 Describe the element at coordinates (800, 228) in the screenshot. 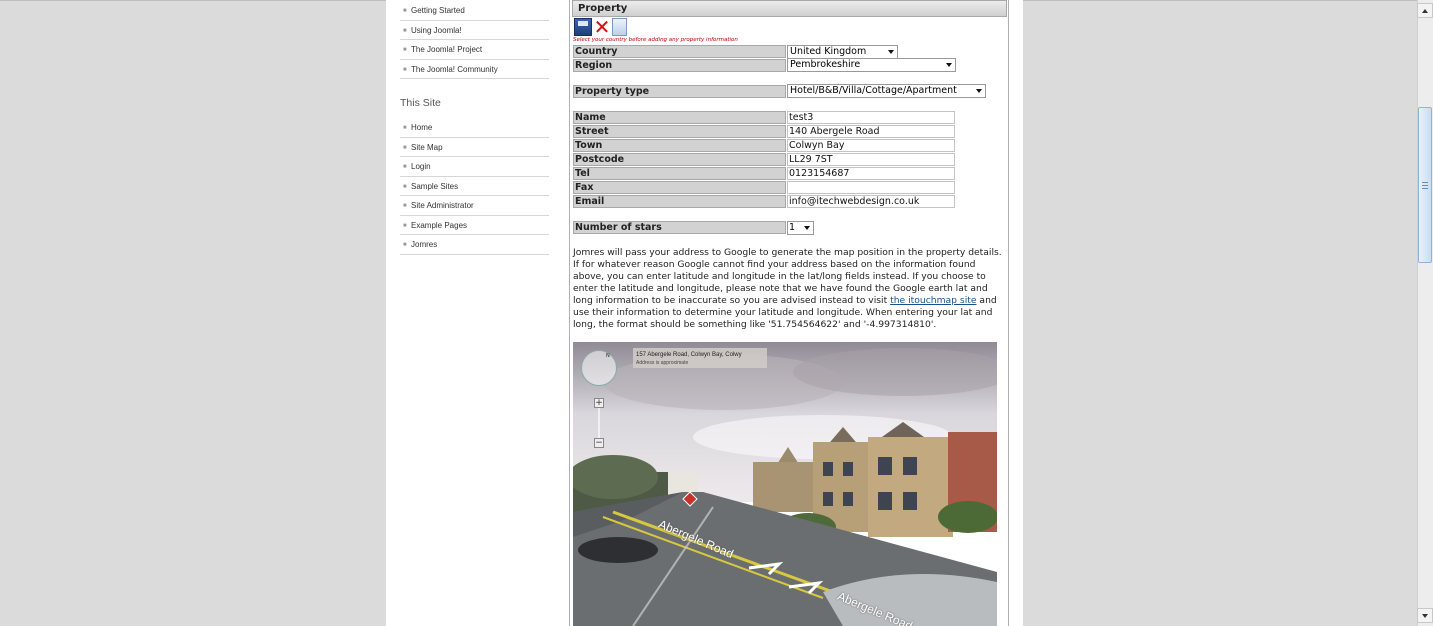

I see `stars-select: 1` at that location.